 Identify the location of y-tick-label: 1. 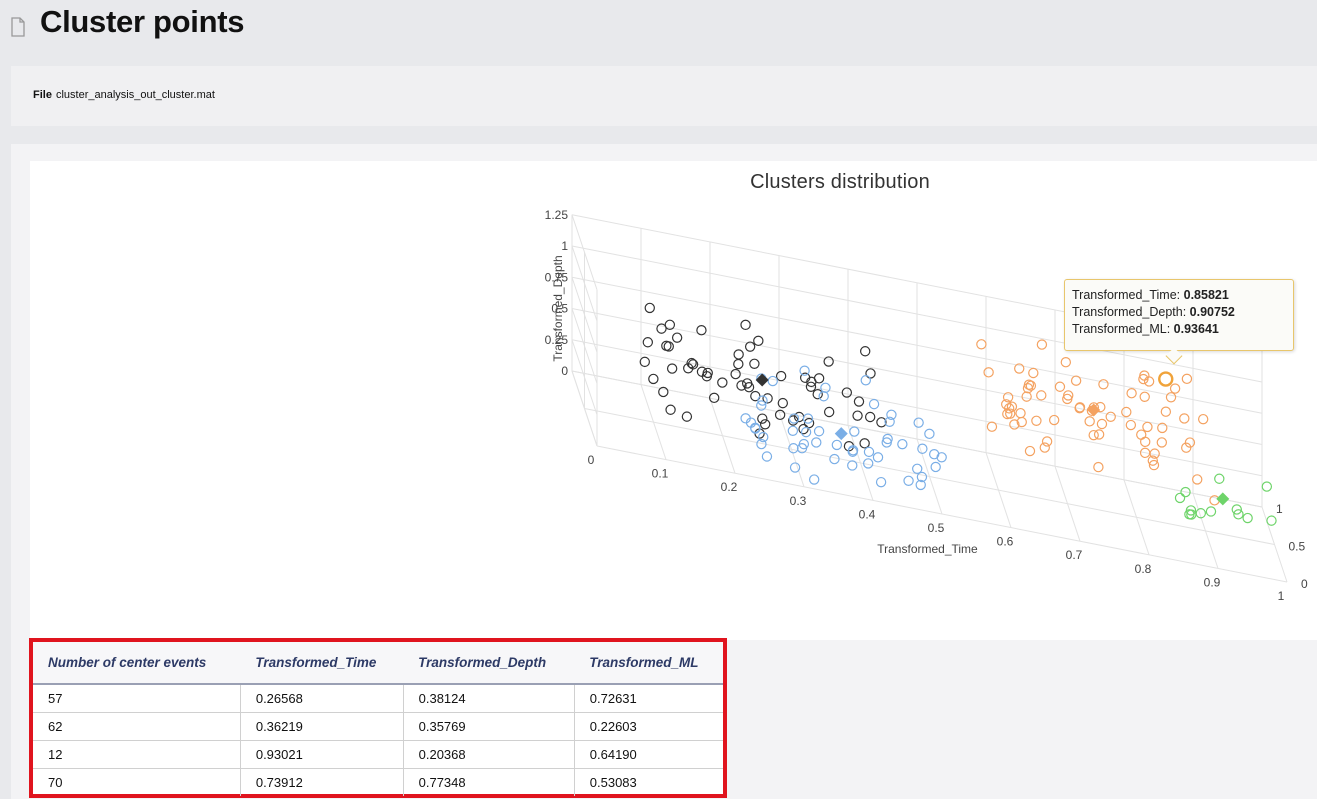
(564, 246).